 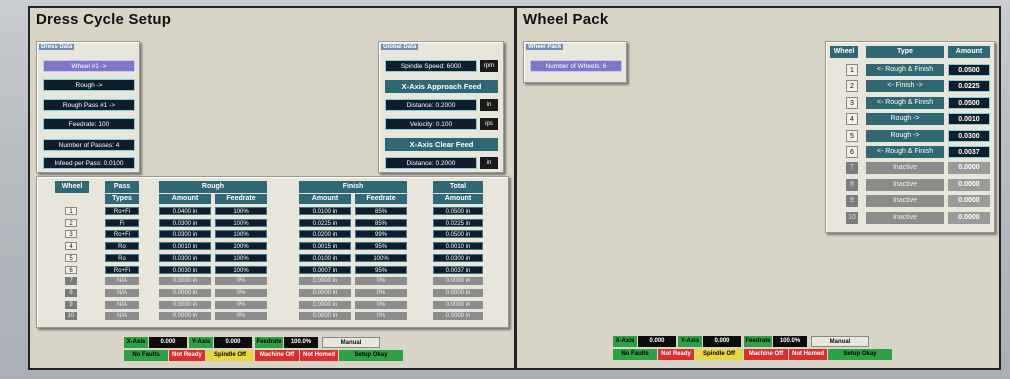 What do you see at coordinates (969, 152) in the screenshot?
I see `wheel-amount: 0.0037` at bounding box center [969, 152].